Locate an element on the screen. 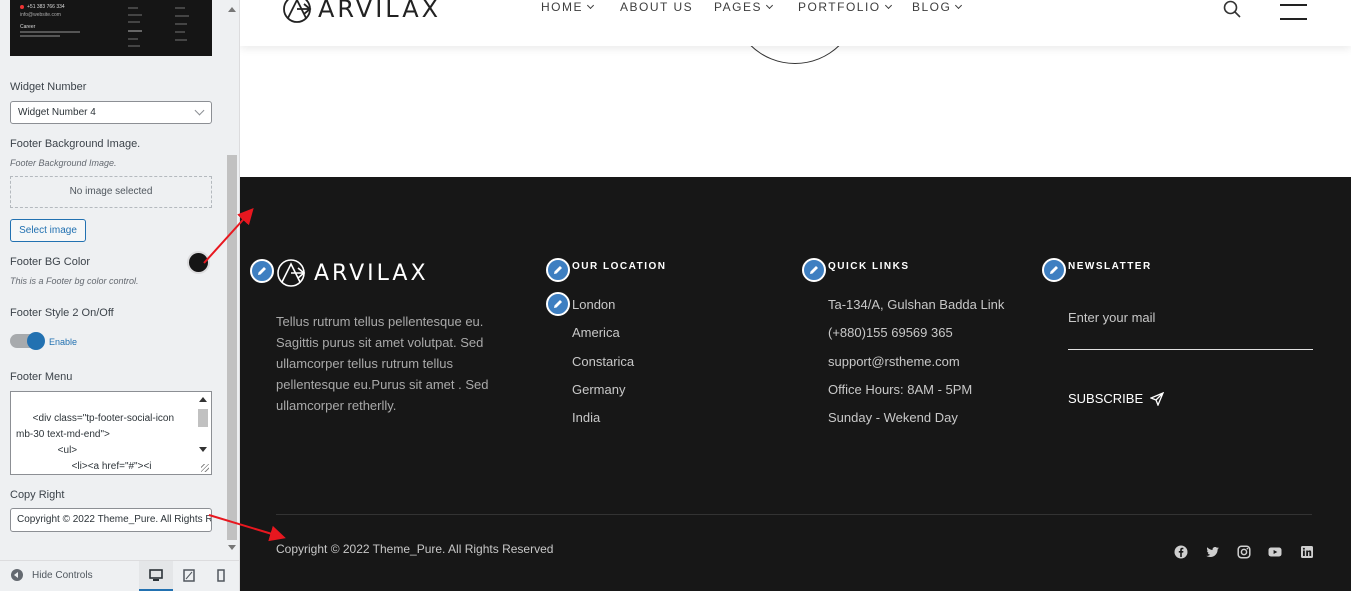 The image size is (1351, 591). header-logo: ARVILAX is located at coordinates (361, 12).